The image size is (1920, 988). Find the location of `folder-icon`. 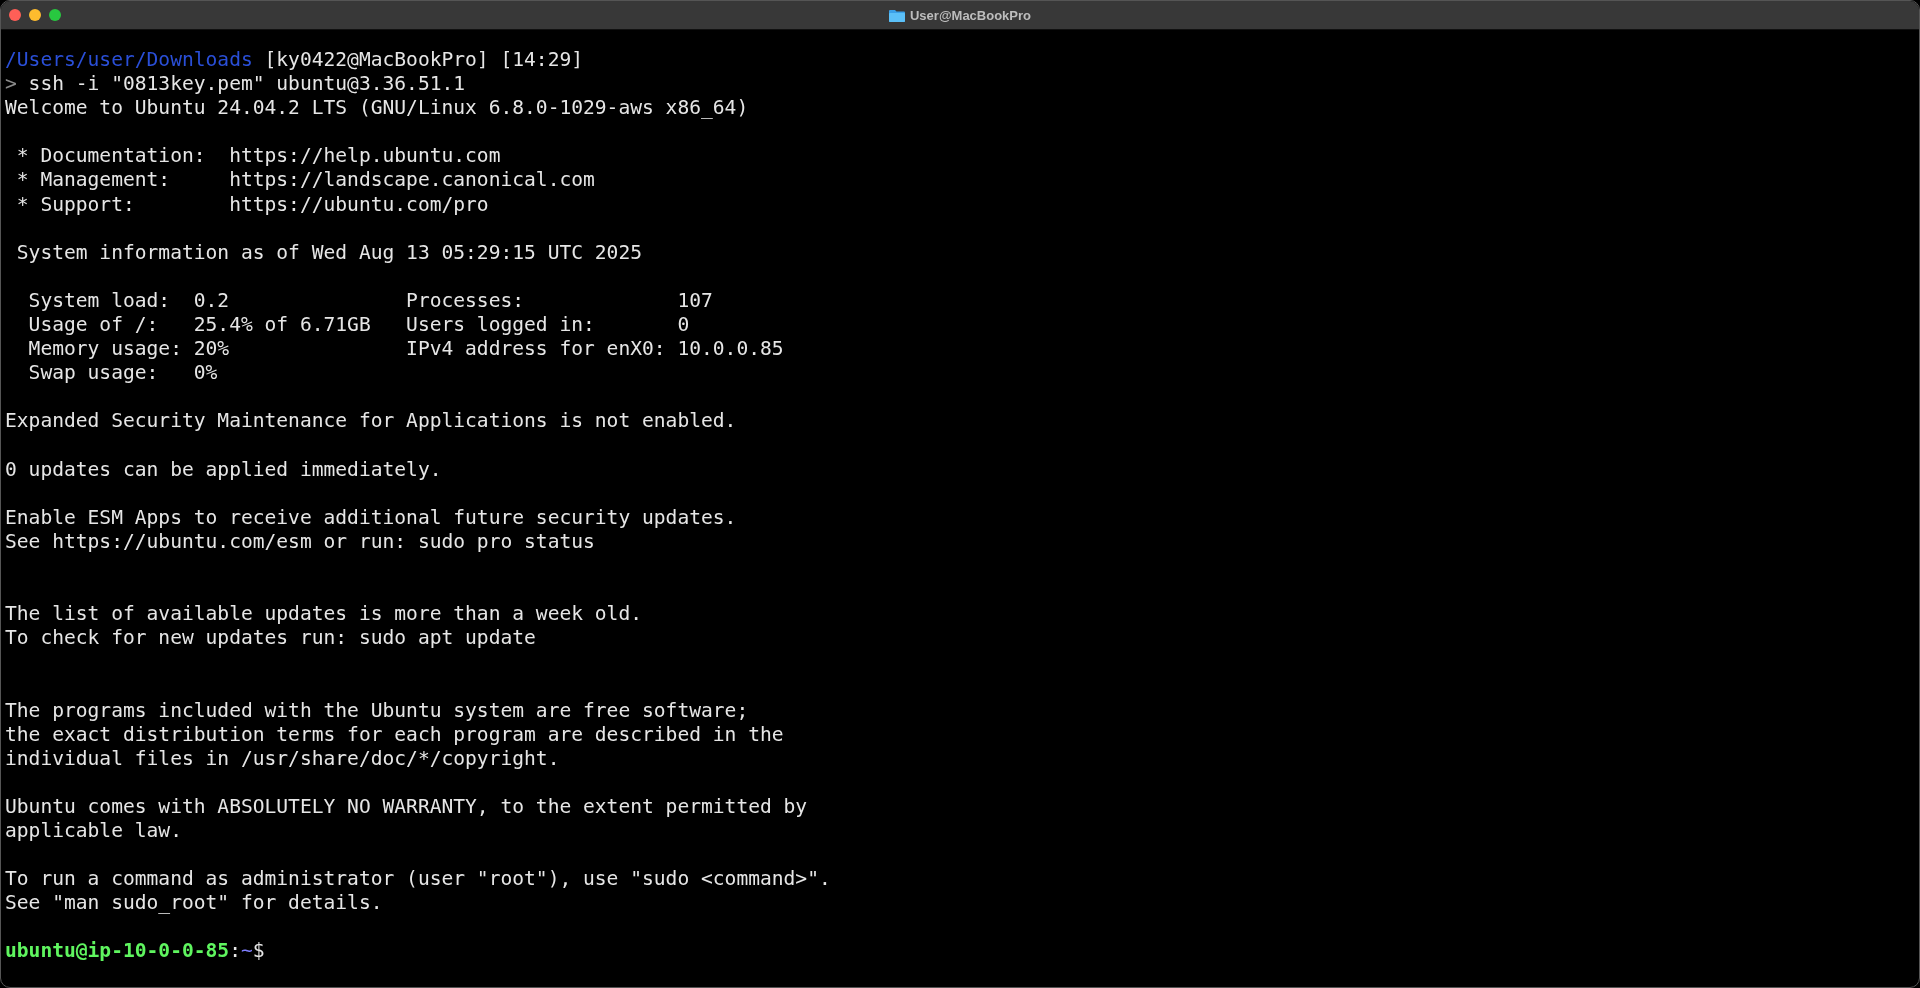

folder-icon is located at coordinates (896, 15).